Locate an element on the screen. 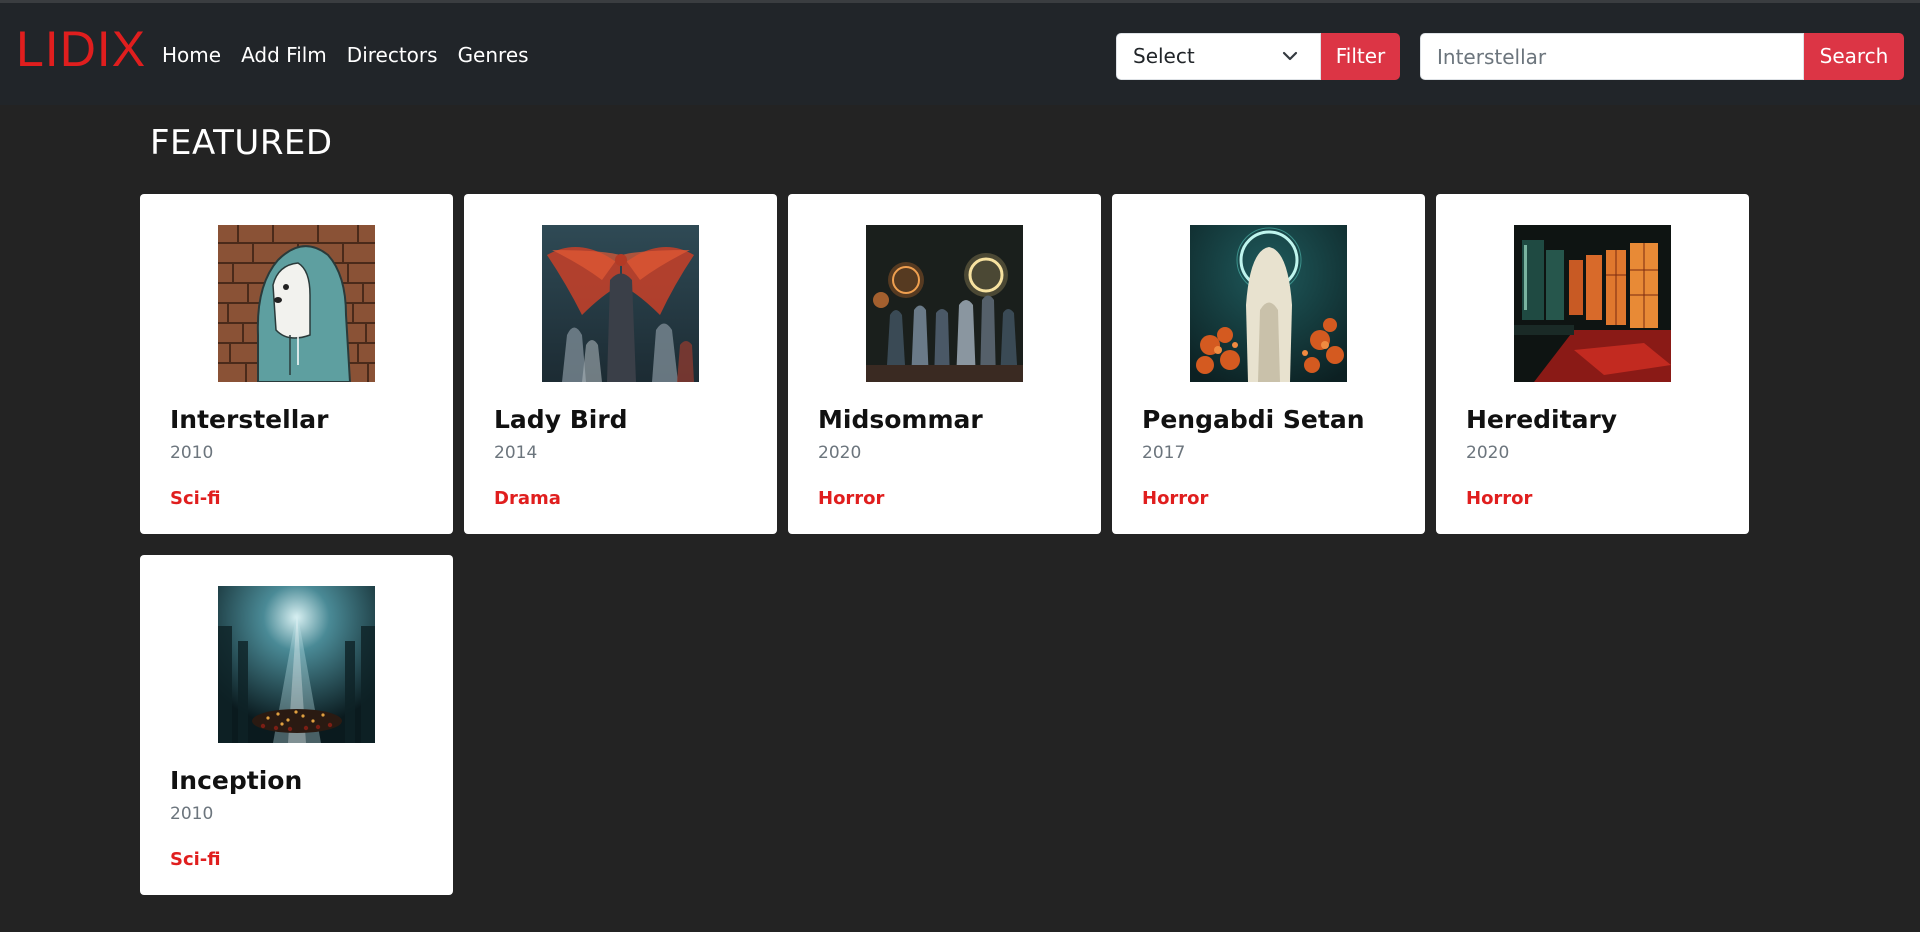 The image size is (1920, 932). brand-logo: LIDIX is located at coordinates (81, 49).